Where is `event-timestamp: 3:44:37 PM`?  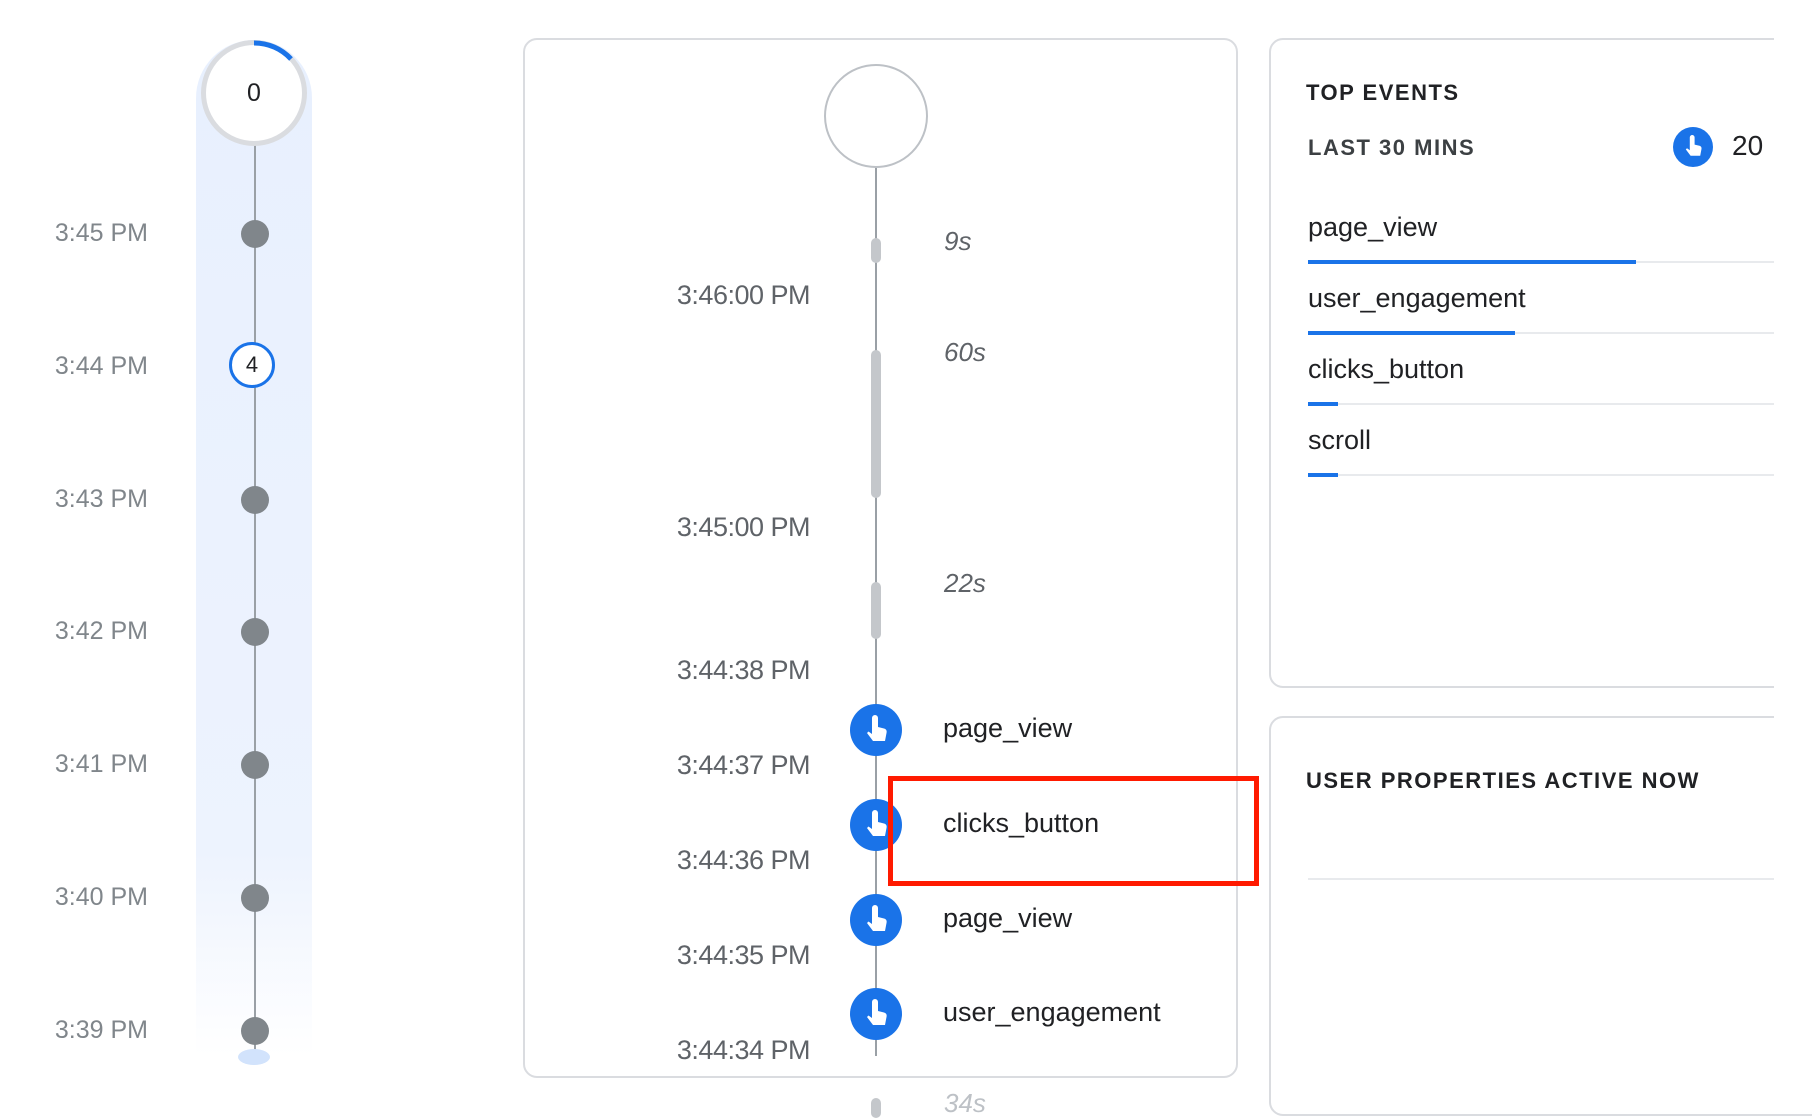 event-timestamp: 3:44:37 PM is located at coordinates (743, 765).